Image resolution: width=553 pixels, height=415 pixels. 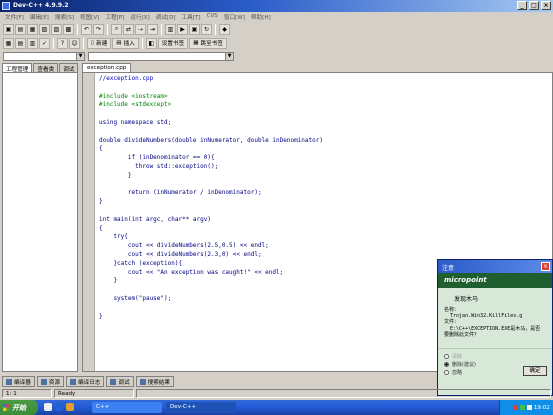 What do you see at coordinates (522, 407) in the screenshot?
I see `network-tray-icon` at bounding box center [522, 407].